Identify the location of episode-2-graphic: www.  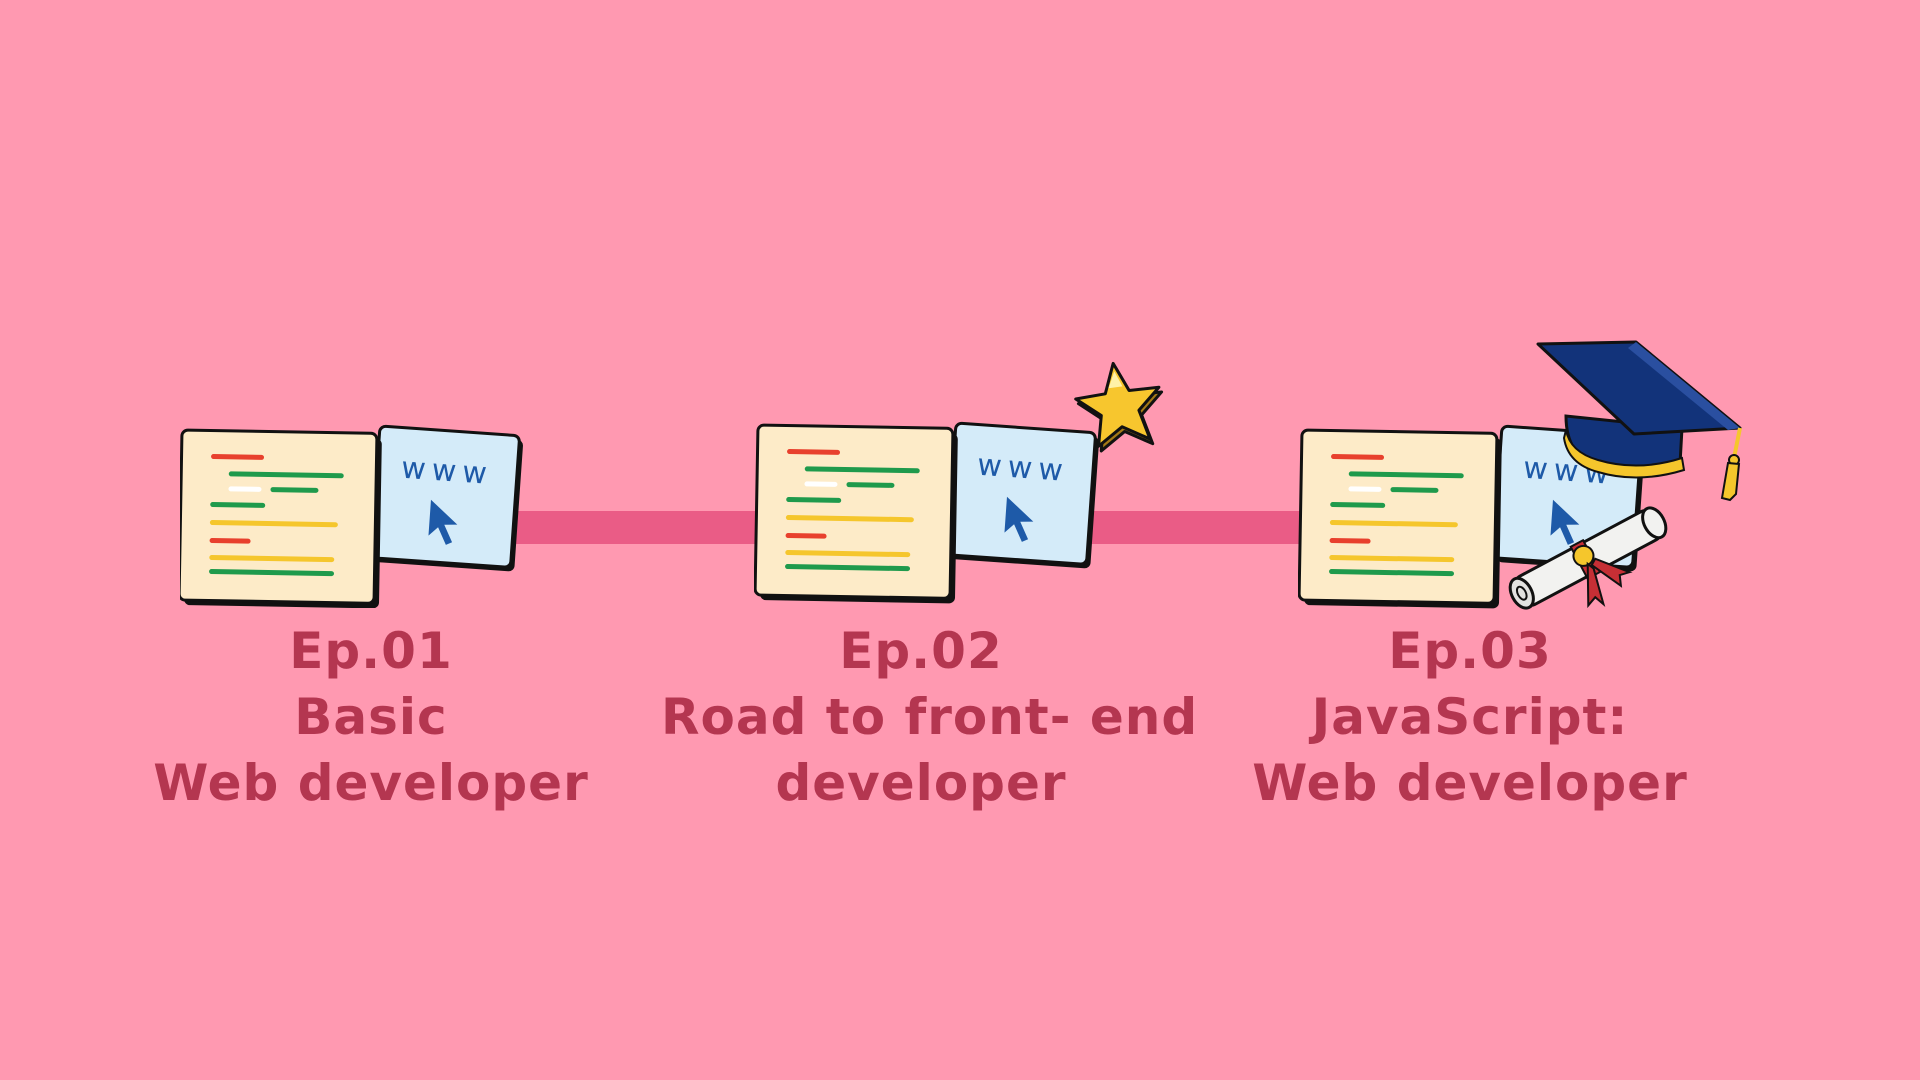
(959, 482).